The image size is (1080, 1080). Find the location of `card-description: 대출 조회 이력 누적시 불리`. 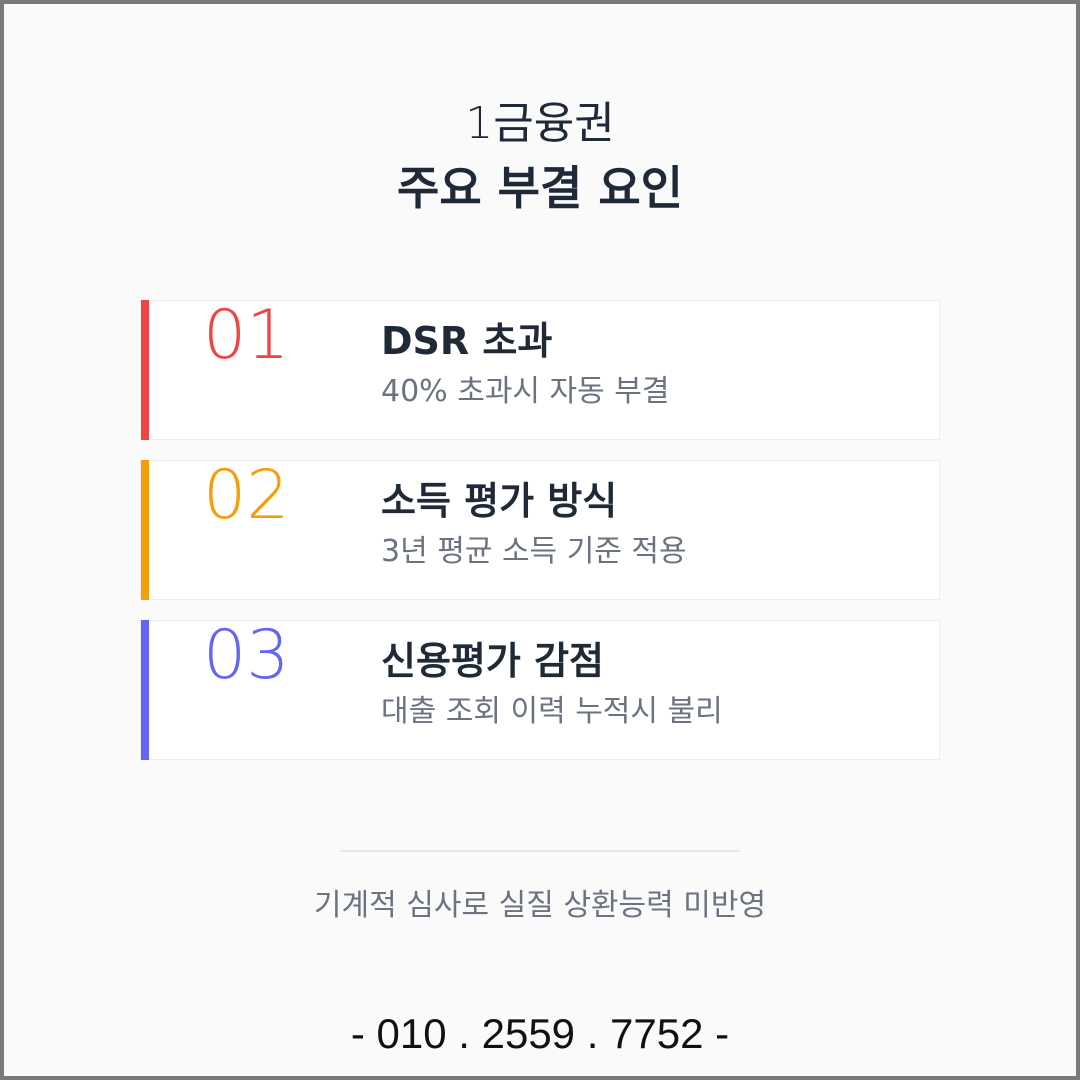

card-description: 대출 조회 이력 누적시 불리 is located at coordinates (552, 711).